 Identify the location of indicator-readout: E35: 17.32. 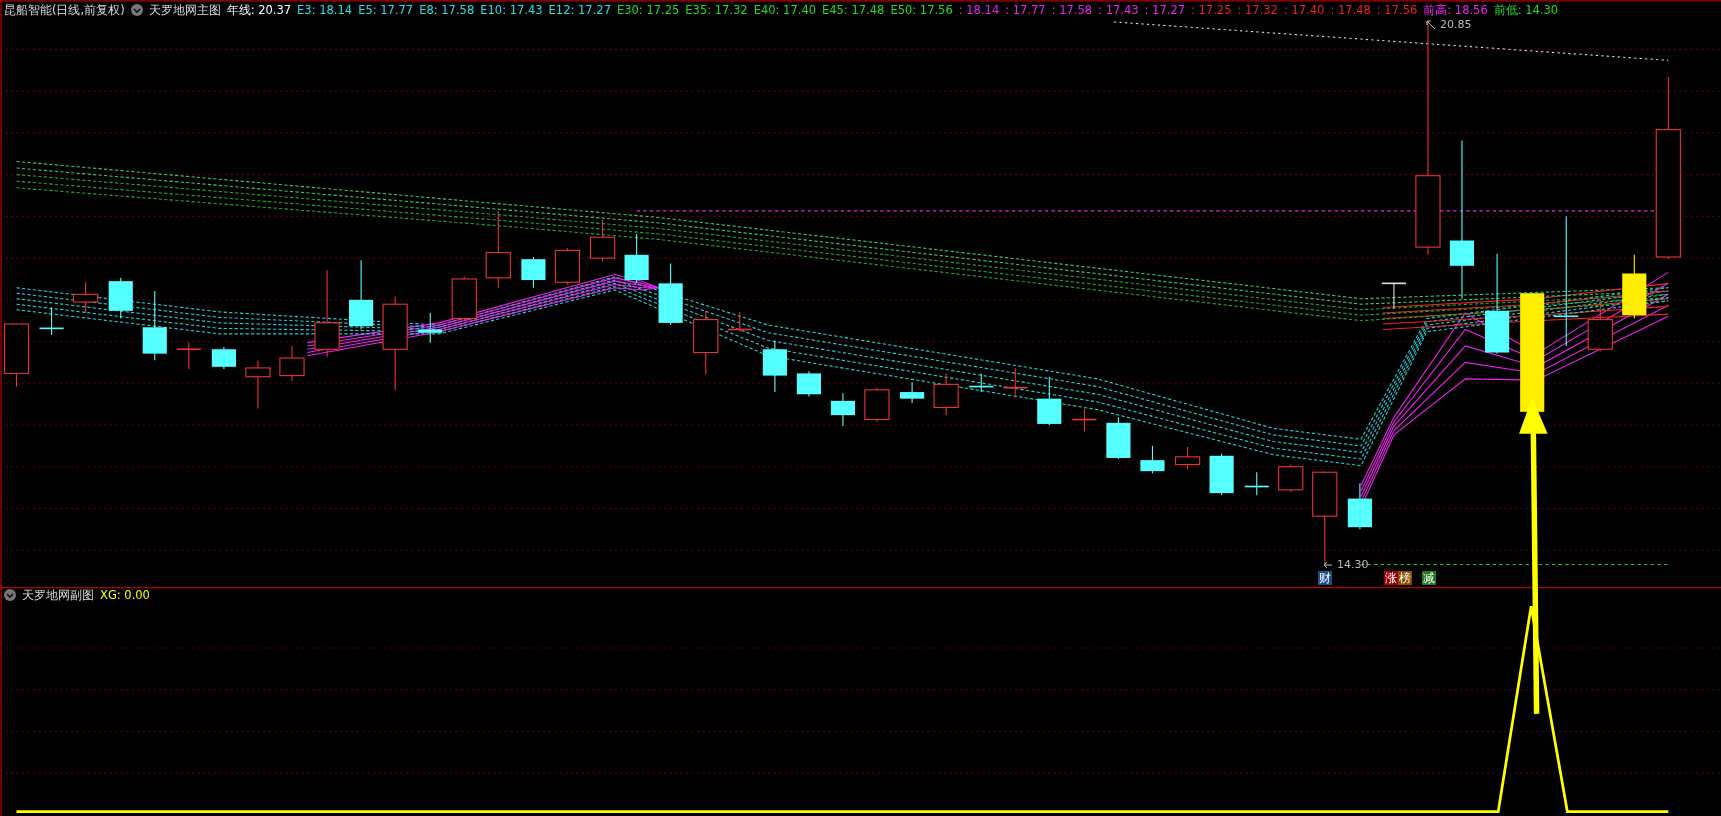
(716, 10).